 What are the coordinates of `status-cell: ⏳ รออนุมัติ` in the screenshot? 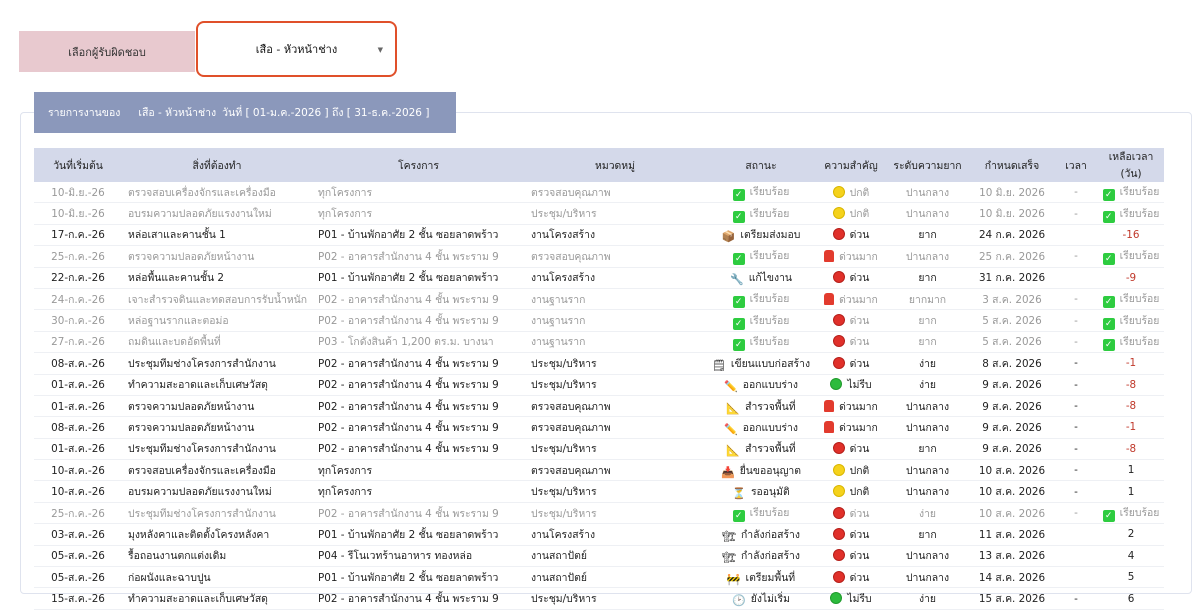 It's located at (761, 491).